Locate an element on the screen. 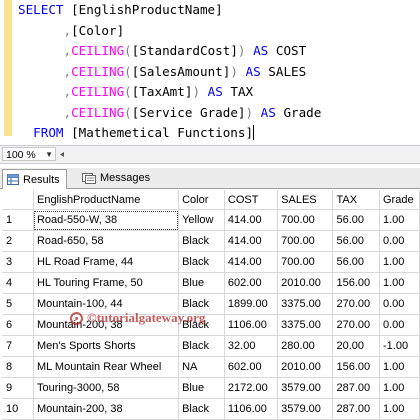 This screenshot has height=420, width=420. row-number-header is located at coordinates (18, 200).